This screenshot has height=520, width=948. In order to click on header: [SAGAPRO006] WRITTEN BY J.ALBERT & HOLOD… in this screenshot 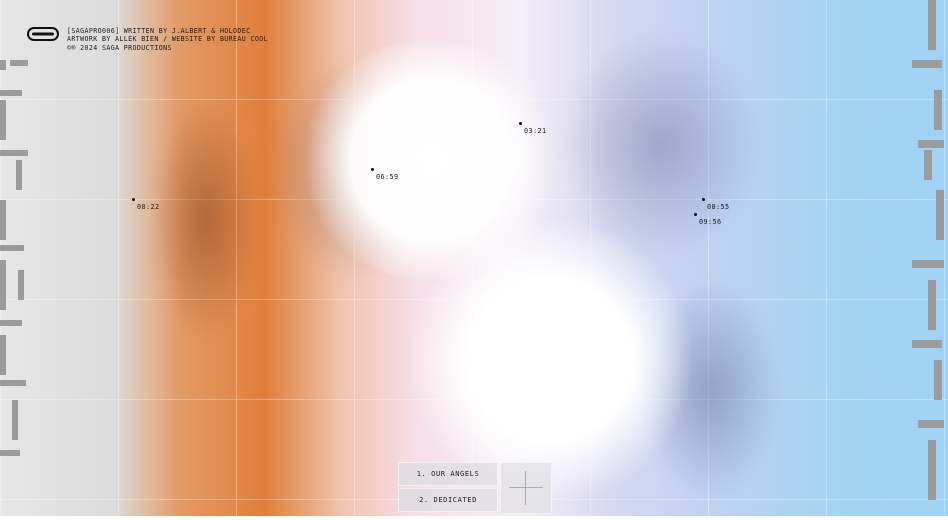, I will do `click(147, 39)`.